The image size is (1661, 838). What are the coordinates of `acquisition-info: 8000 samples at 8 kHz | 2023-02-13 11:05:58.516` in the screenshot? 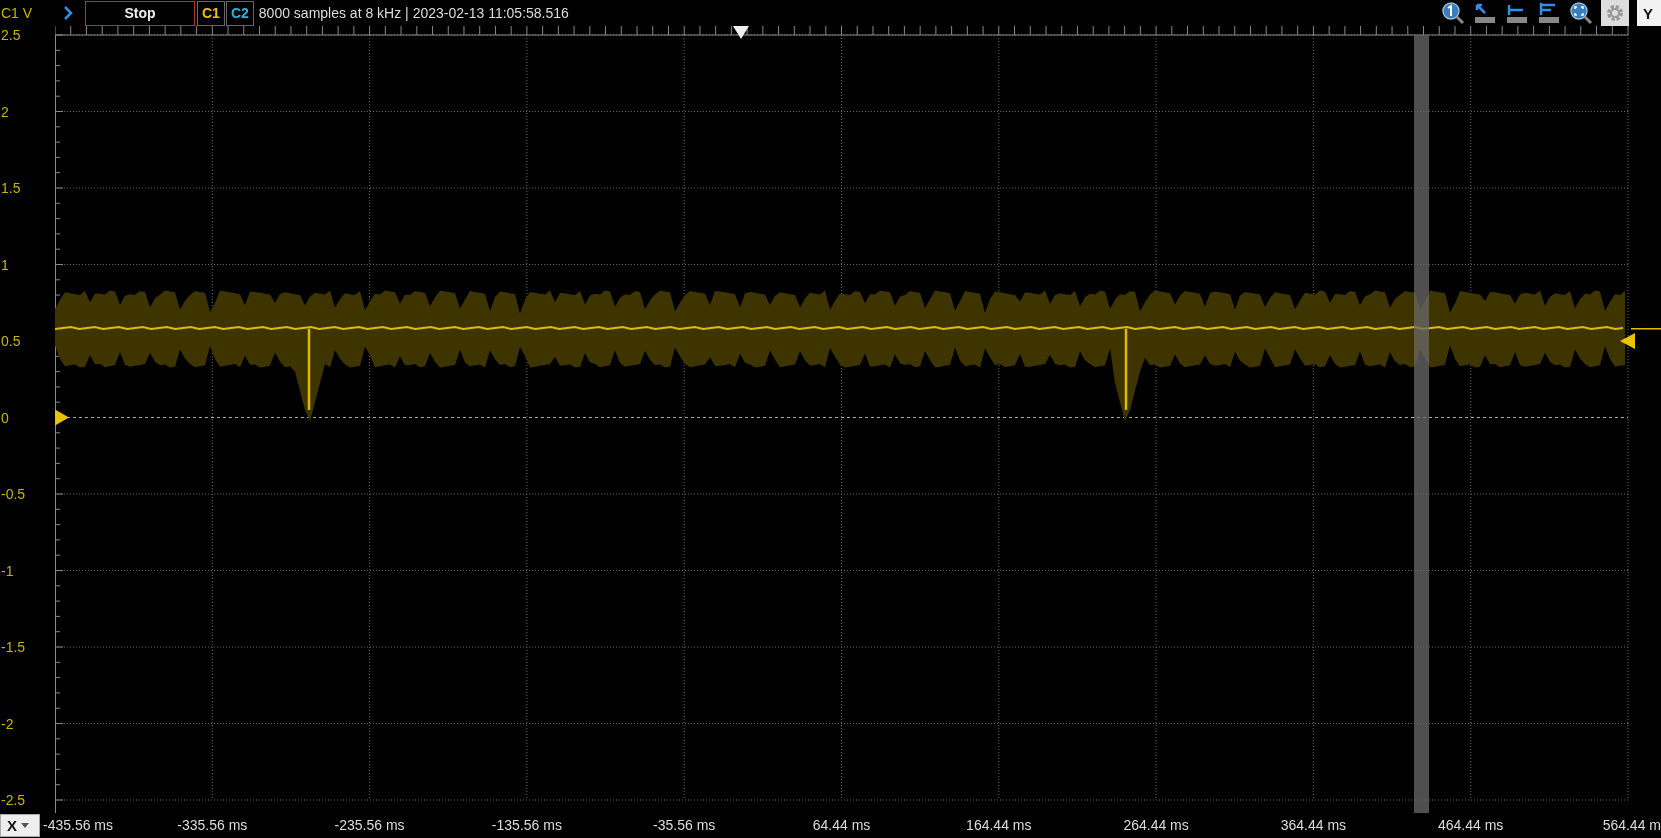 It's located at (413, 13).